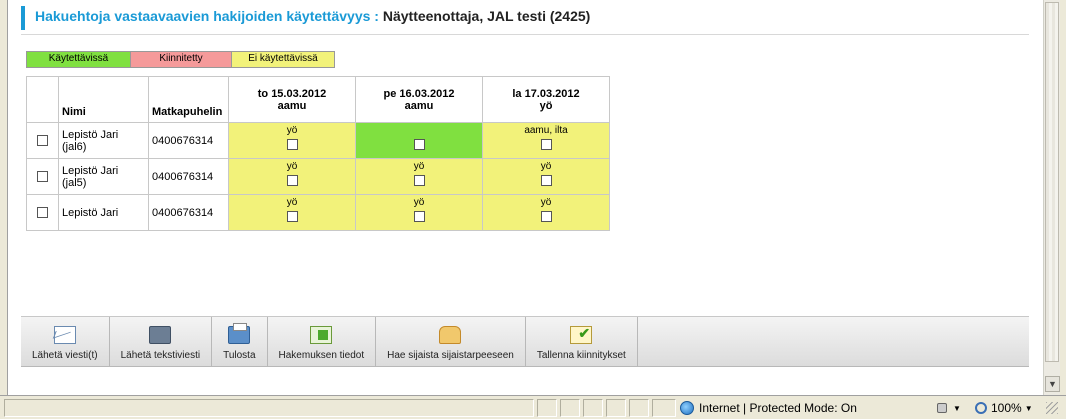 This screenshot has height=419, width=1066. What do you see at coordinates (269, 408) in the screenshot?
I see `status-text-pane` at bounding box center [269, 408].